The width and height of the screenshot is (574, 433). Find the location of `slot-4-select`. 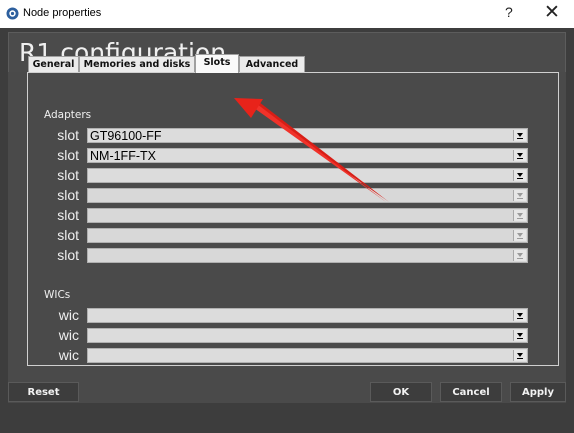

slot-4-select is located at coordinates (307, 215).